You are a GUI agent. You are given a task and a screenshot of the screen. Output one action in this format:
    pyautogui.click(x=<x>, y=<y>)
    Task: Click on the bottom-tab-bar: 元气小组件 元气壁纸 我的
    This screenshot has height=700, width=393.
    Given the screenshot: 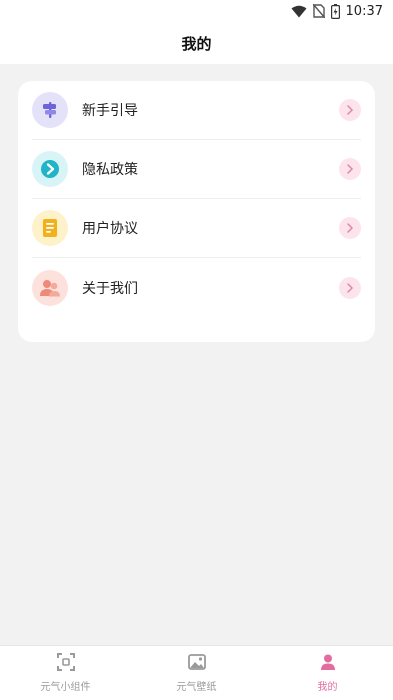 What is the action you would take?
    pyautogui.click(x=196, y=672)
    